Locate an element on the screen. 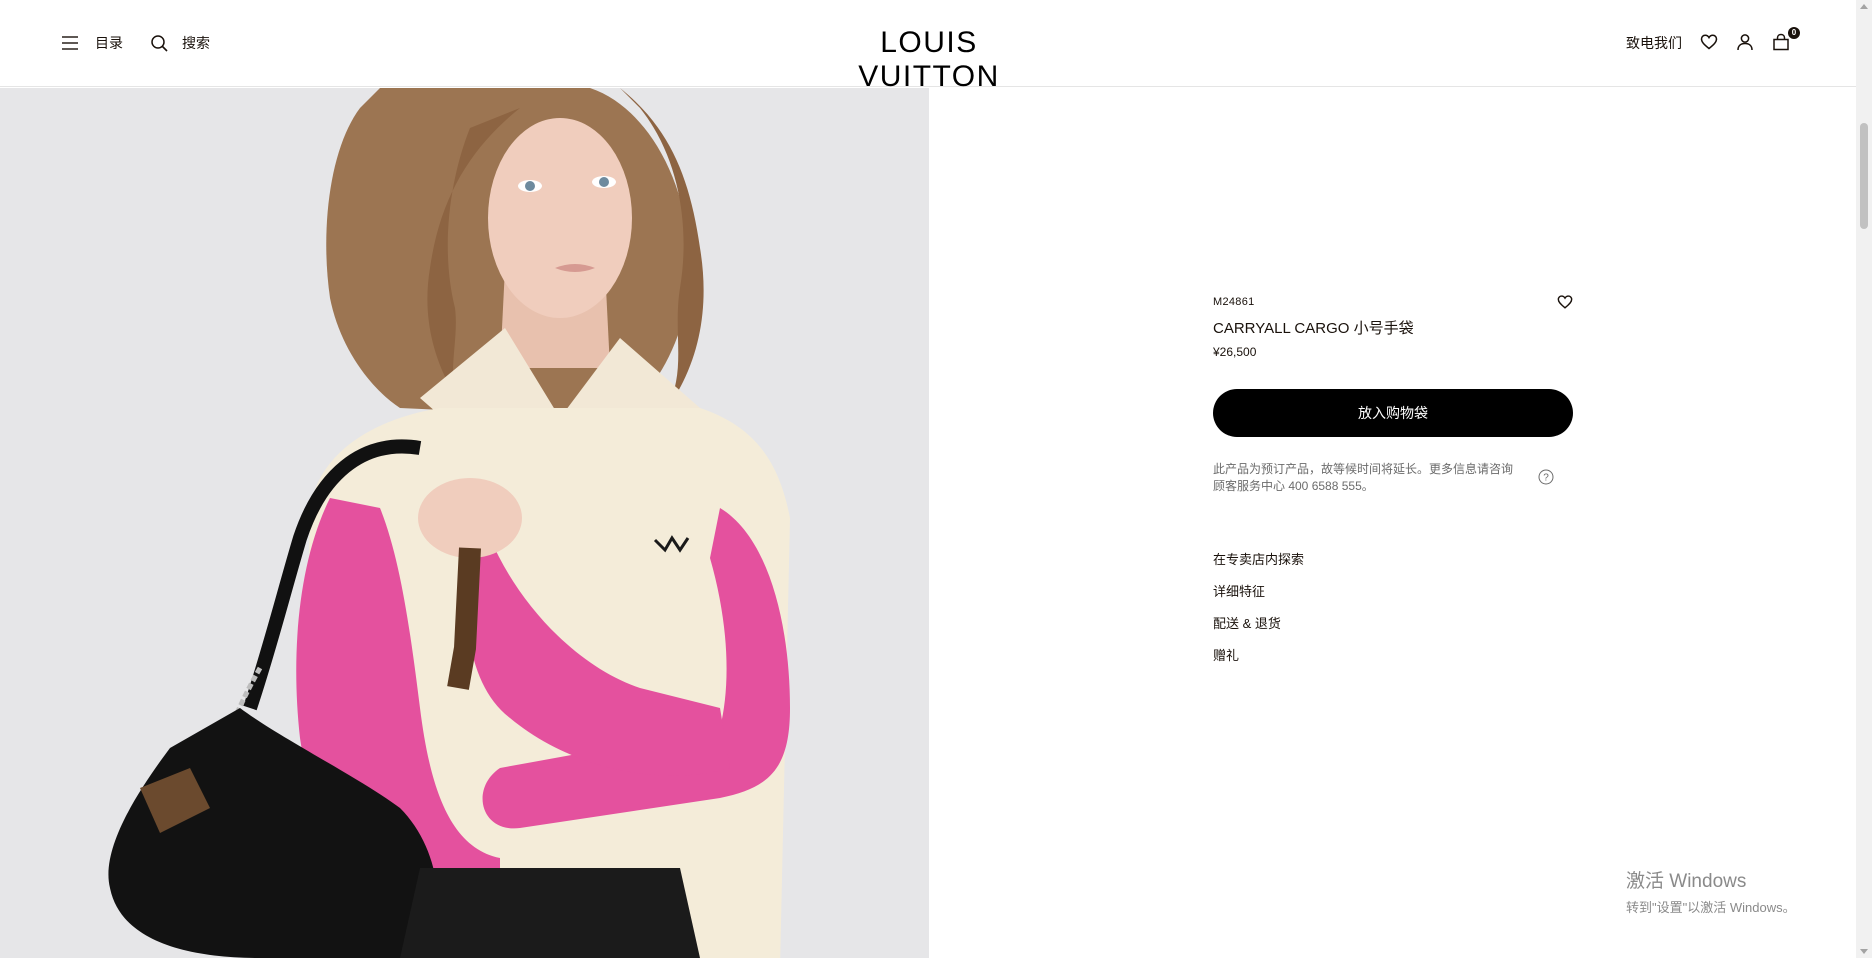 This screenshot has width=1872, height=958. contact-us-link: 致电我们 is located at coordinates (1654, 43).